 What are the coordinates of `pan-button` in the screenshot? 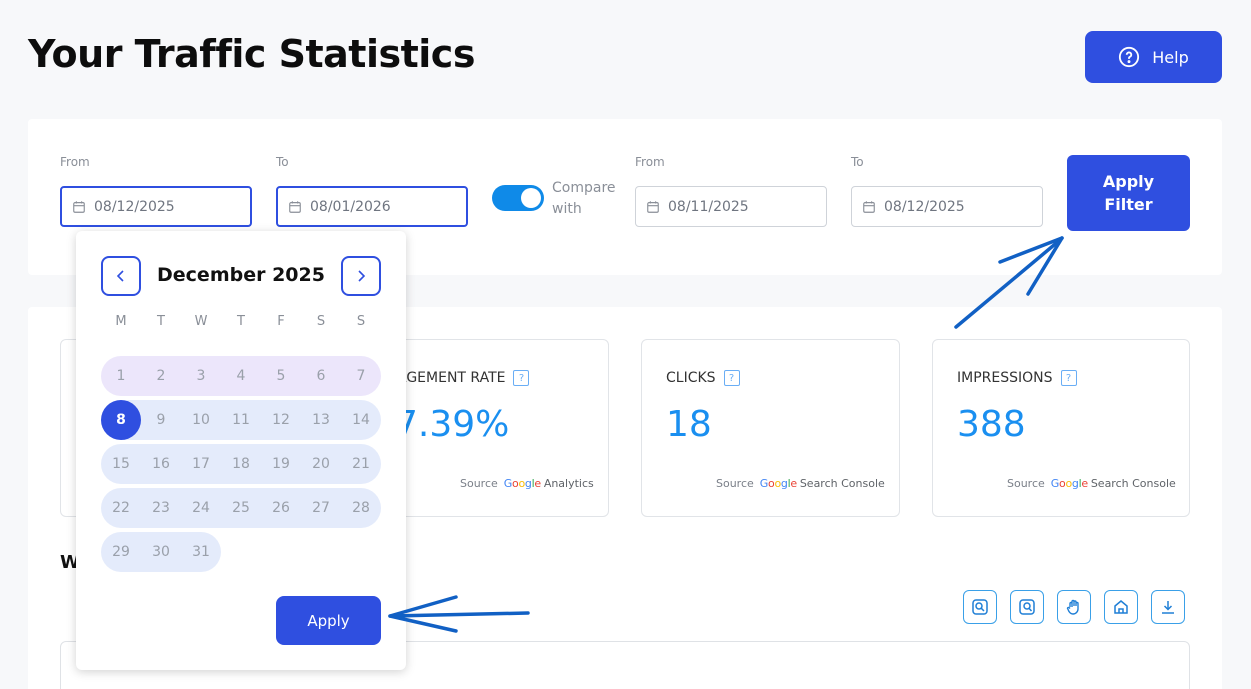 It's located at (1074, 607).